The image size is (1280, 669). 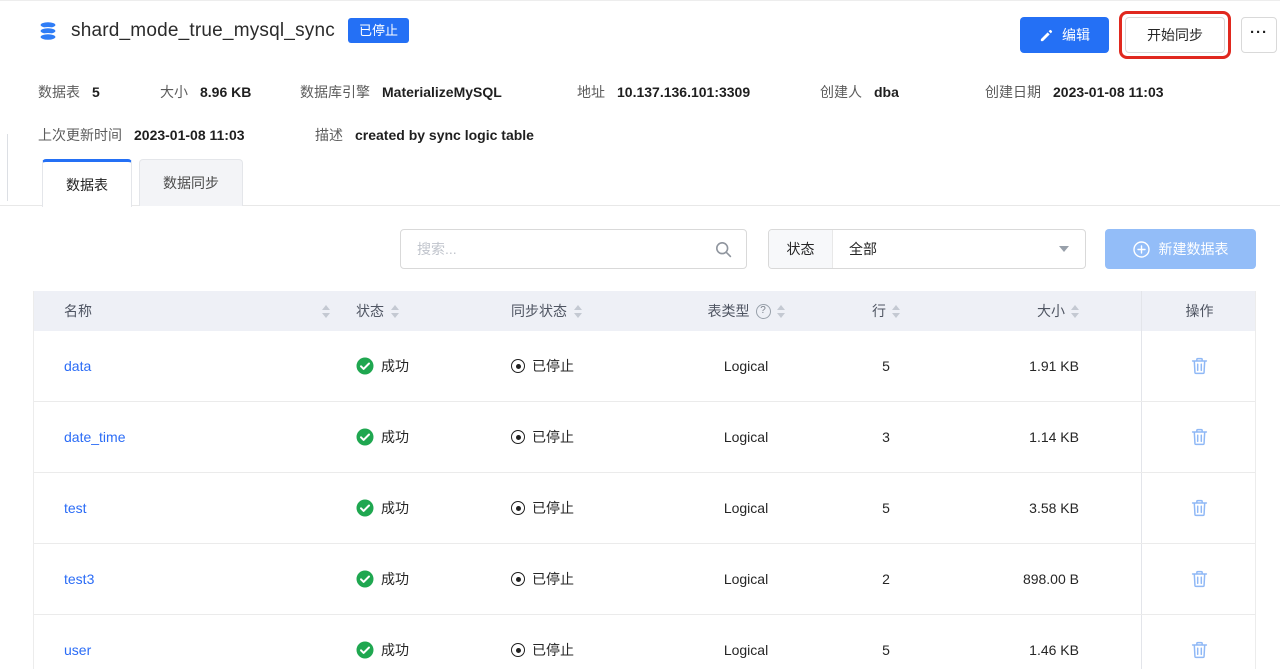 I want to click on more-actions-button: ···, so click(x=1259, y=35).